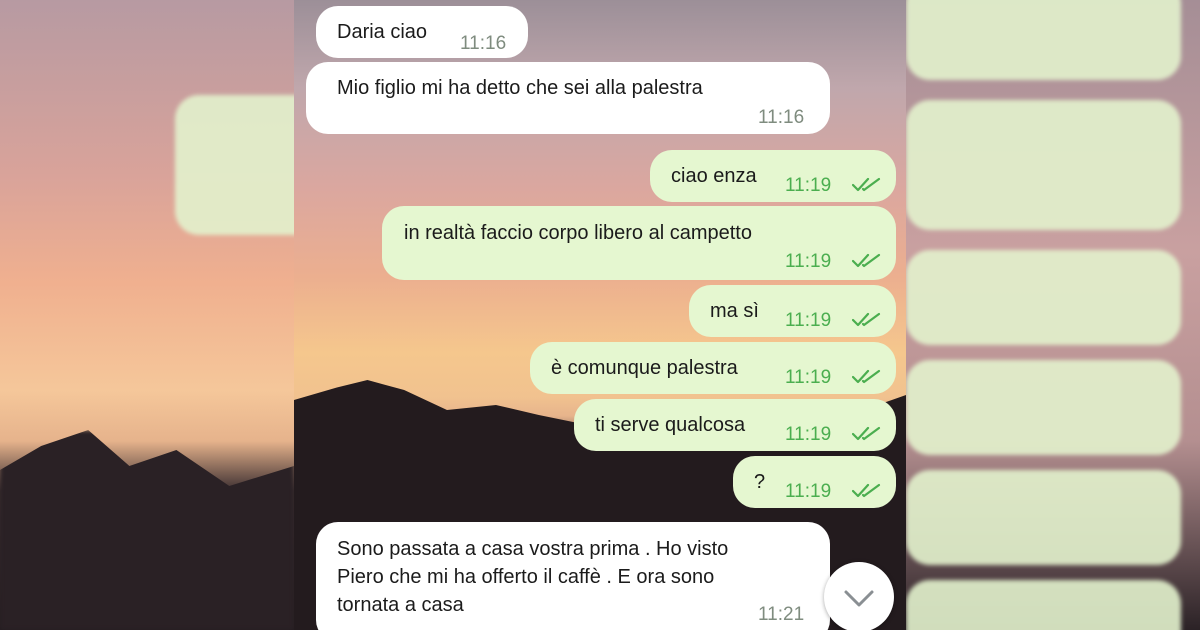  What do you see at coordinates (670, 425) in the screenshot?
I see `message-text: ti serve qualcosa` at bounding box center [670, 425].